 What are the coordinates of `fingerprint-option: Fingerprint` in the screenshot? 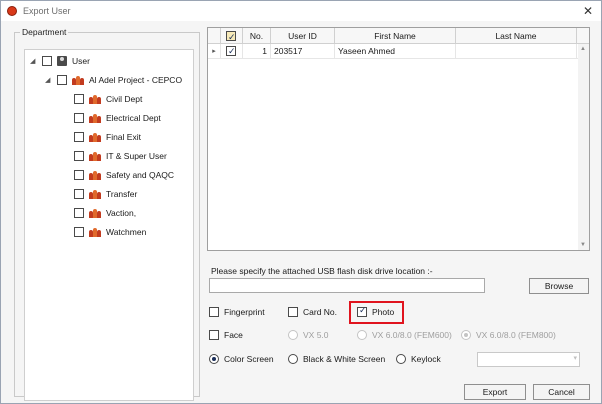 It's located at (237, 312).